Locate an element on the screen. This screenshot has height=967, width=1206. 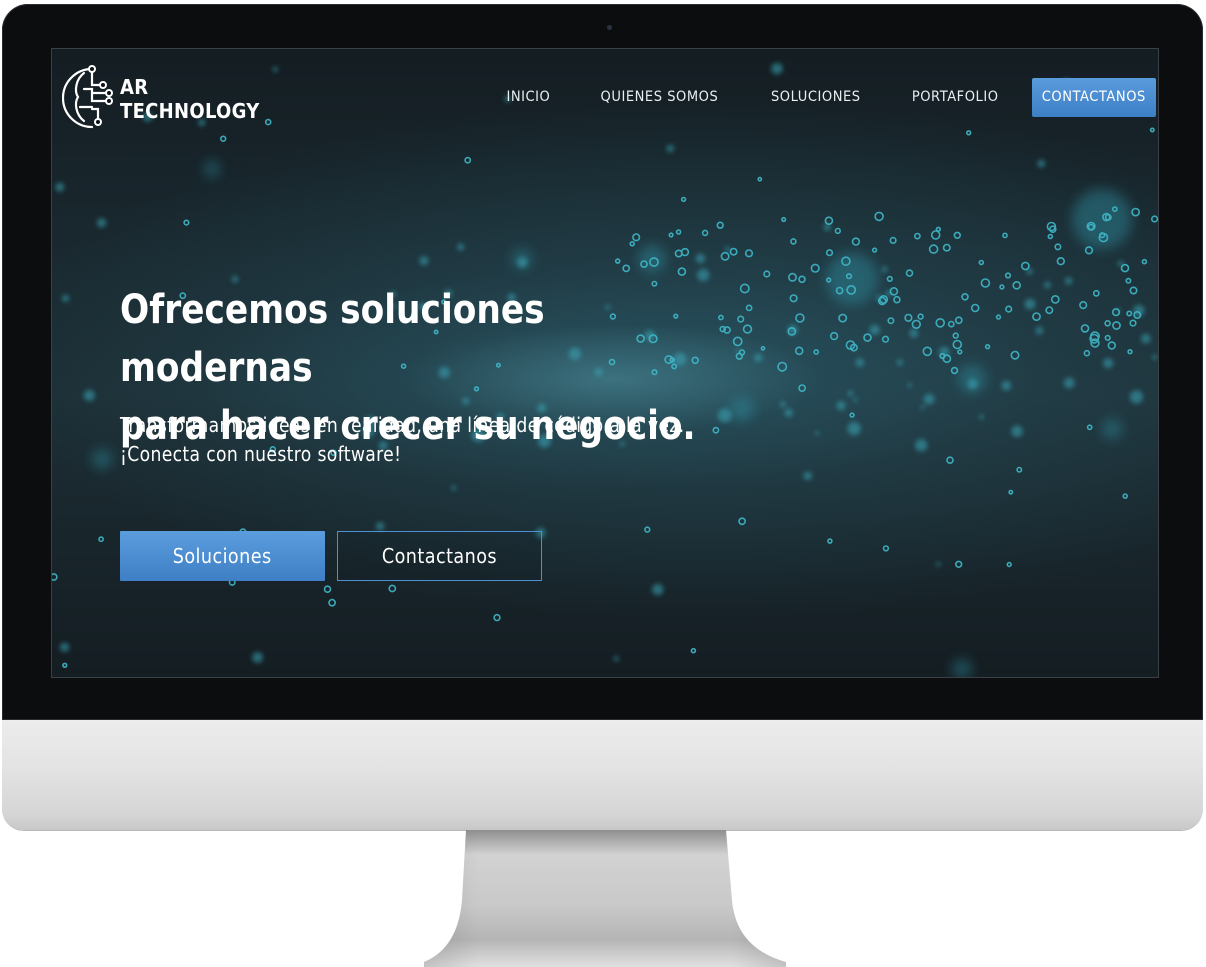
contact-button: Contactanos is located at coordinates (439, 556).